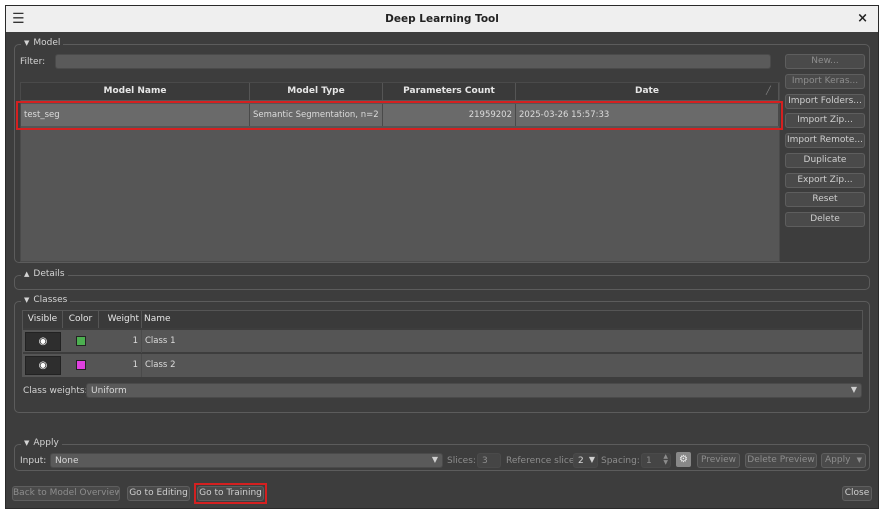 The width and height of the screenshot is (884, 514). Describe the element at coordinates (316, 91) in the screenshot. I see `col-header-model-type: Model Type` at that location.